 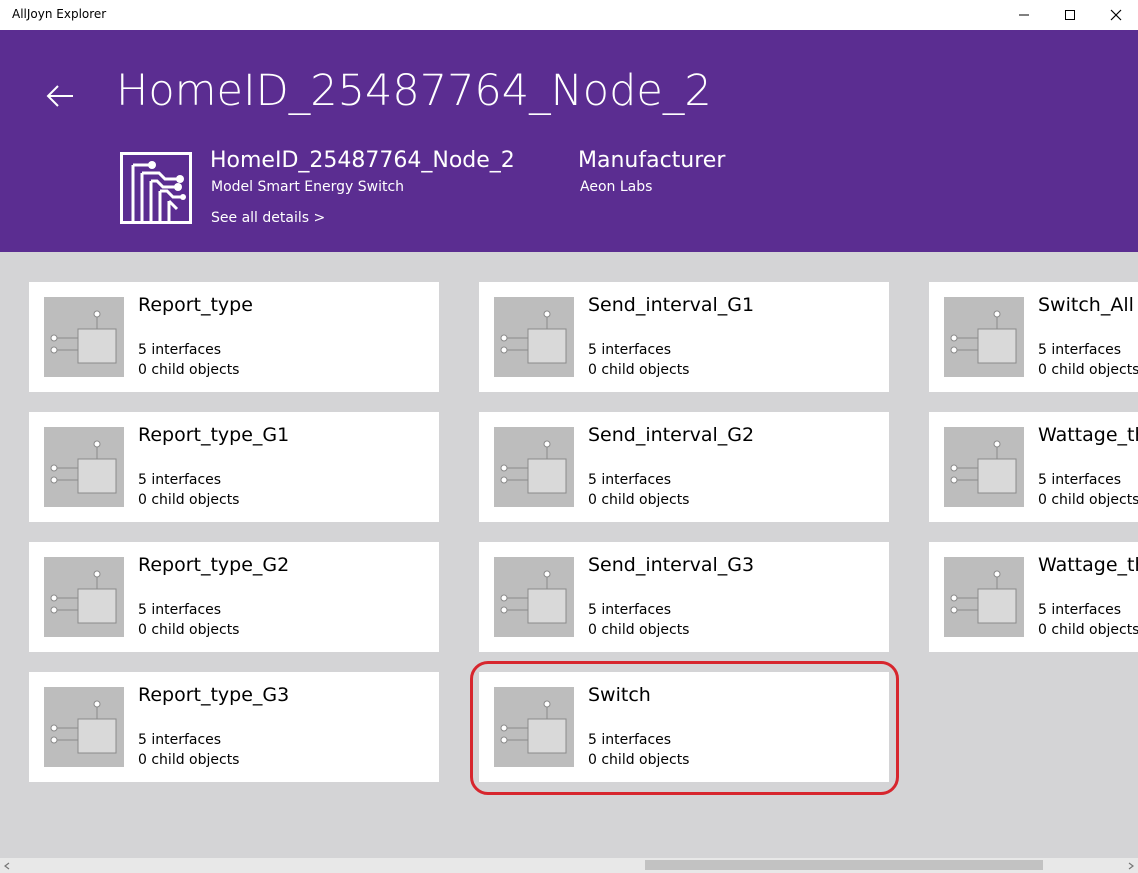 I want to click on see-all-details-link: See all details >, so click(x=268, y=218).